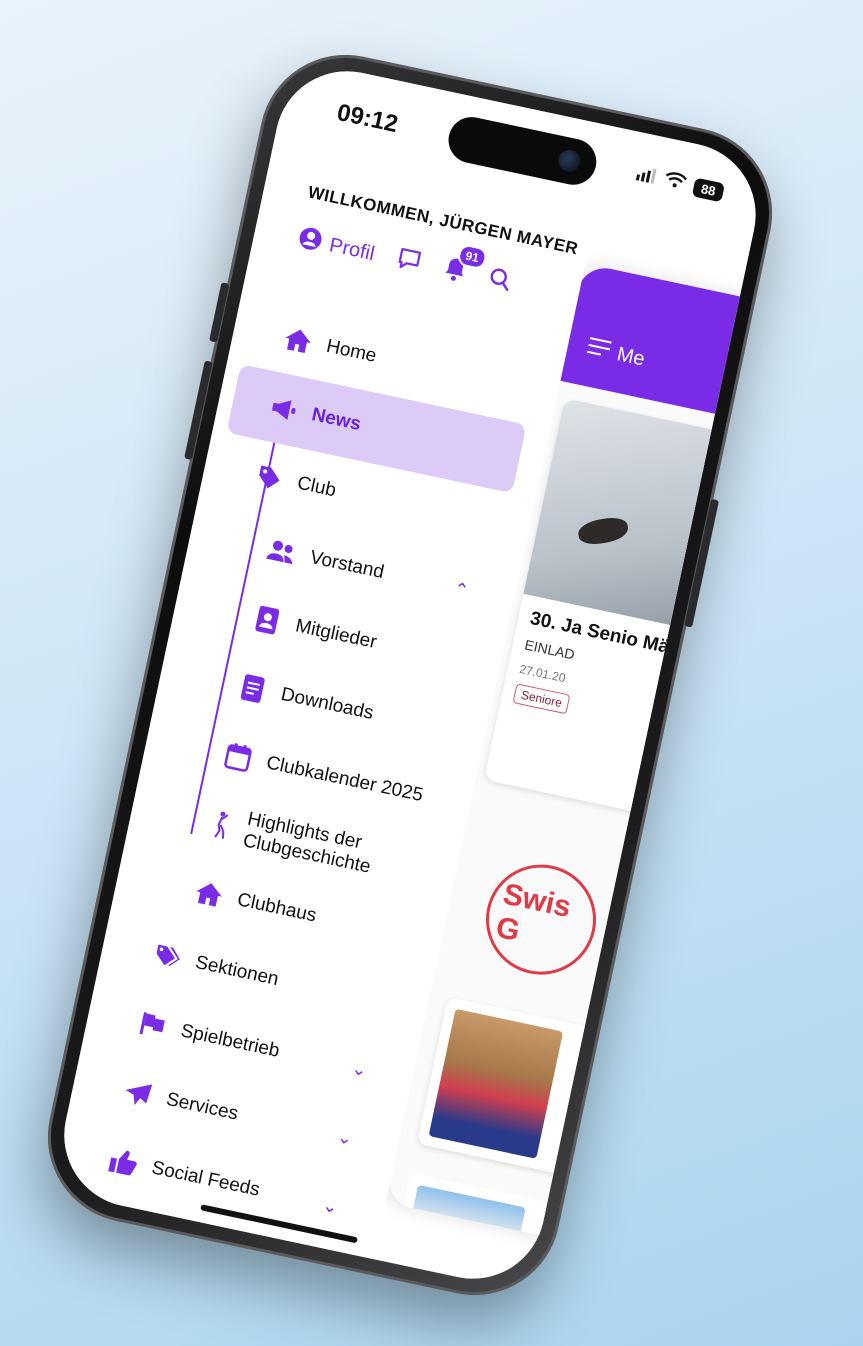 This screenshot has height=1346, width=863. I want to click on wifi-icon, so click(675, 182).